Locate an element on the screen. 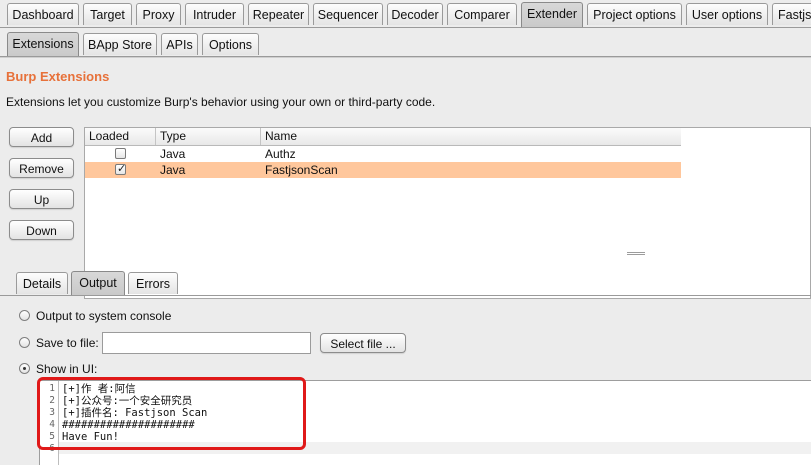  tab-comparer: Comparer is located at coordinates (482, 14).